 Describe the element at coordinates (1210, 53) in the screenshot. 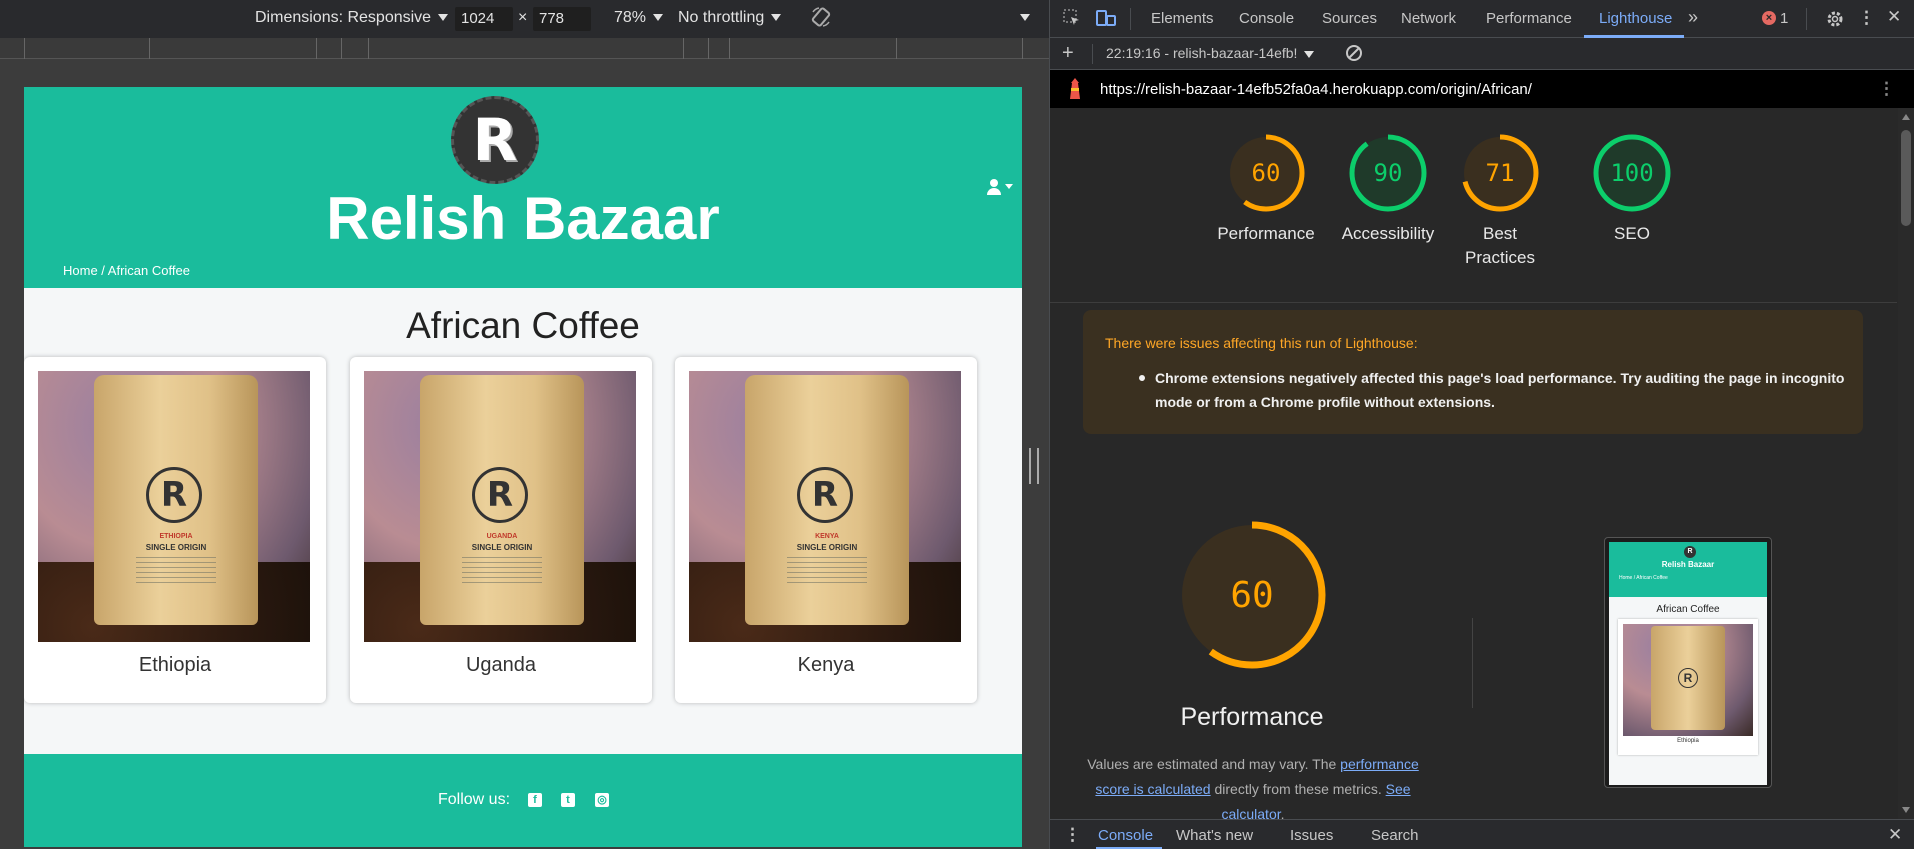

I see `report-selector-dropdown: 22:19:16 - relish-bazaar-14efb!` at that location.